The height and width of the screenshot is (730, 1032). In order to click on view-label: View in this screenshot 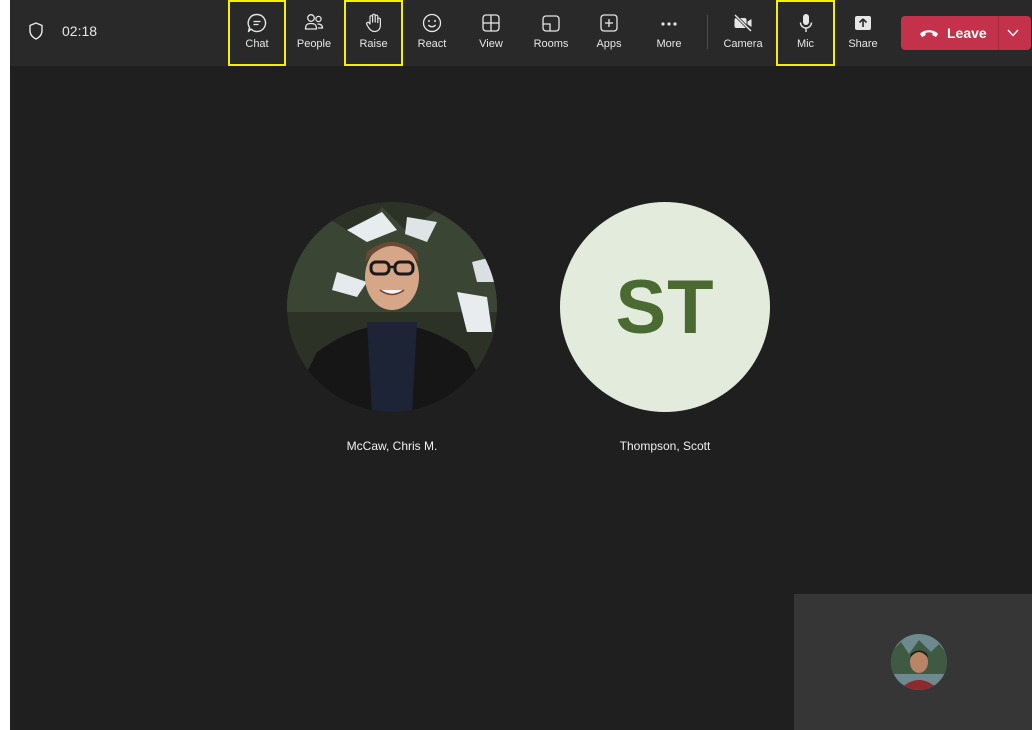, I will do `click(491, 44)`.